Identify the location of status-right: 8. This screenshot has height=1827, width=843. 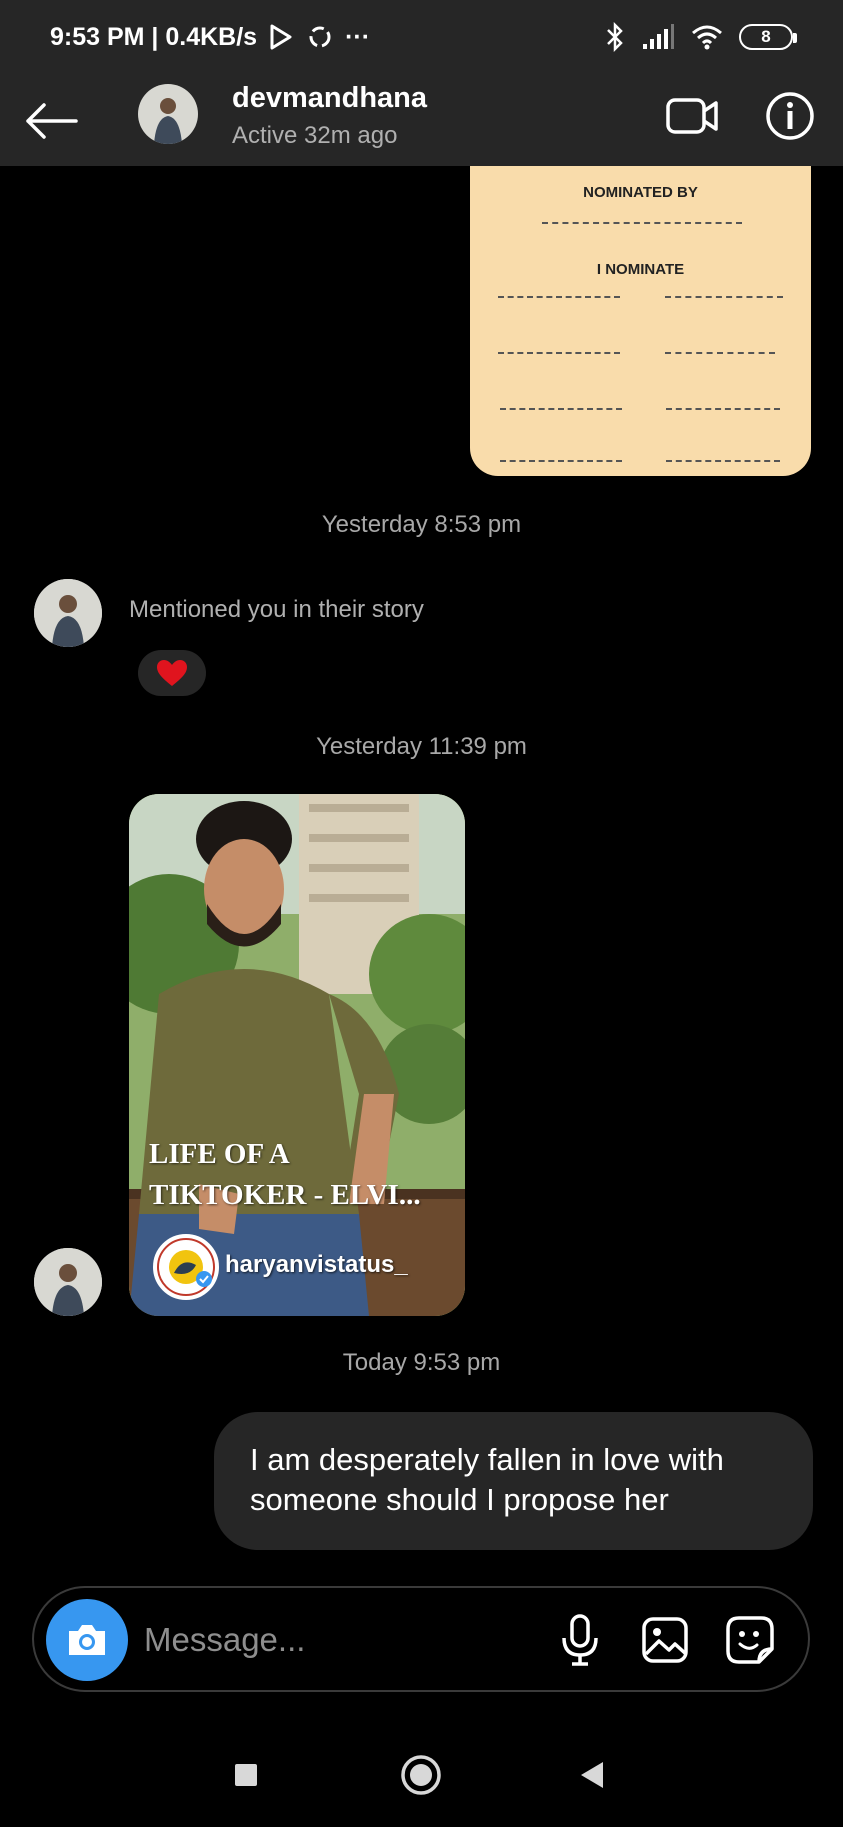
(701, 37).